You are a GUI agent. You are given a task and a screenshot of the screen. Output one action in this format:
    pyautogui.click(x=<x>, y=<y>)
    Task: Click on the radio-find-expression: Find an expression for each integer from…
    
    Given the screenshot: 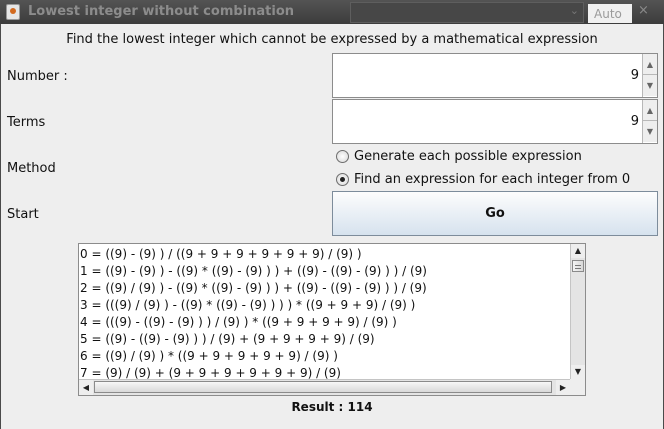 What is the action you would take?
    pyautogui.click(x=483, y=179)
    